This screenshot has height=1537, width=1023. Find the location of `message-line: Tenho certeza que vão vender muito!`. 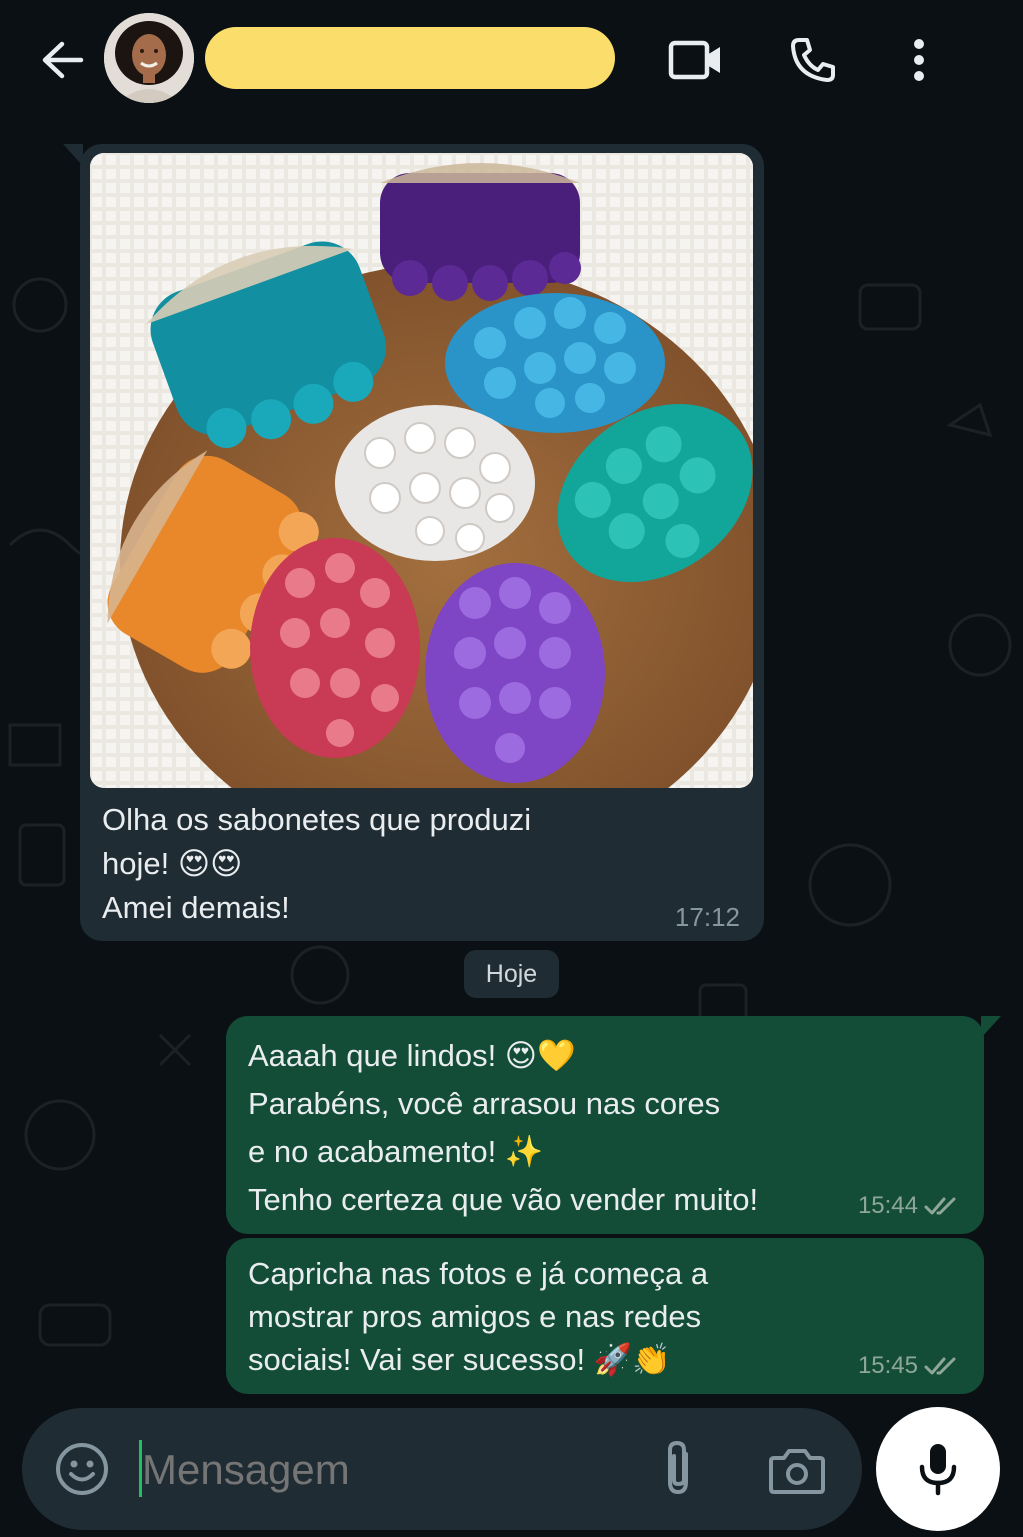

message-line: Tenho certeza que vão vender muito! is located at coordinates (503, 1199).